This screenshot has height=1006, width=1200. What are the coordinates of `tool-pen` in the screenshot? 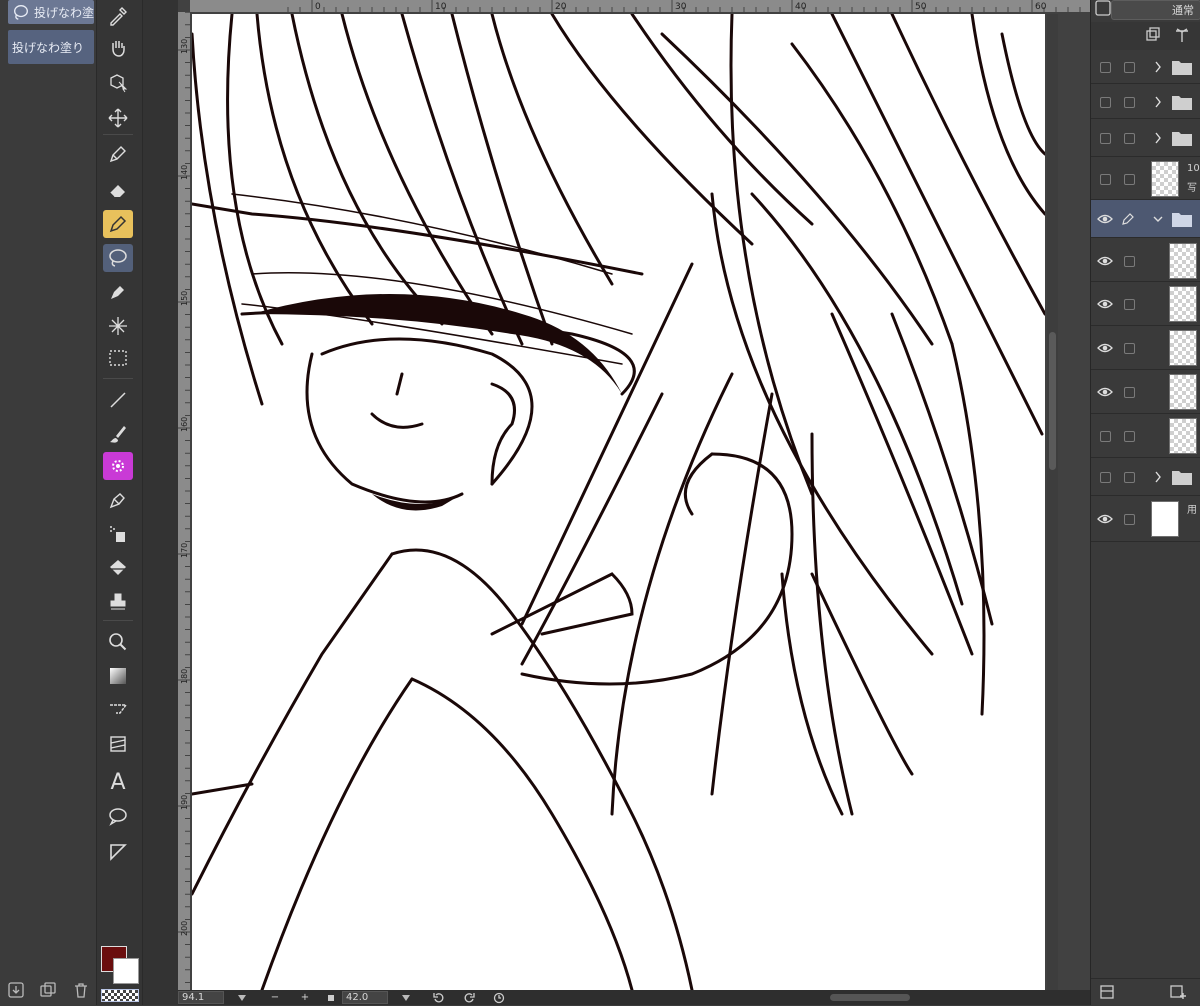 It's located at (118, 154).